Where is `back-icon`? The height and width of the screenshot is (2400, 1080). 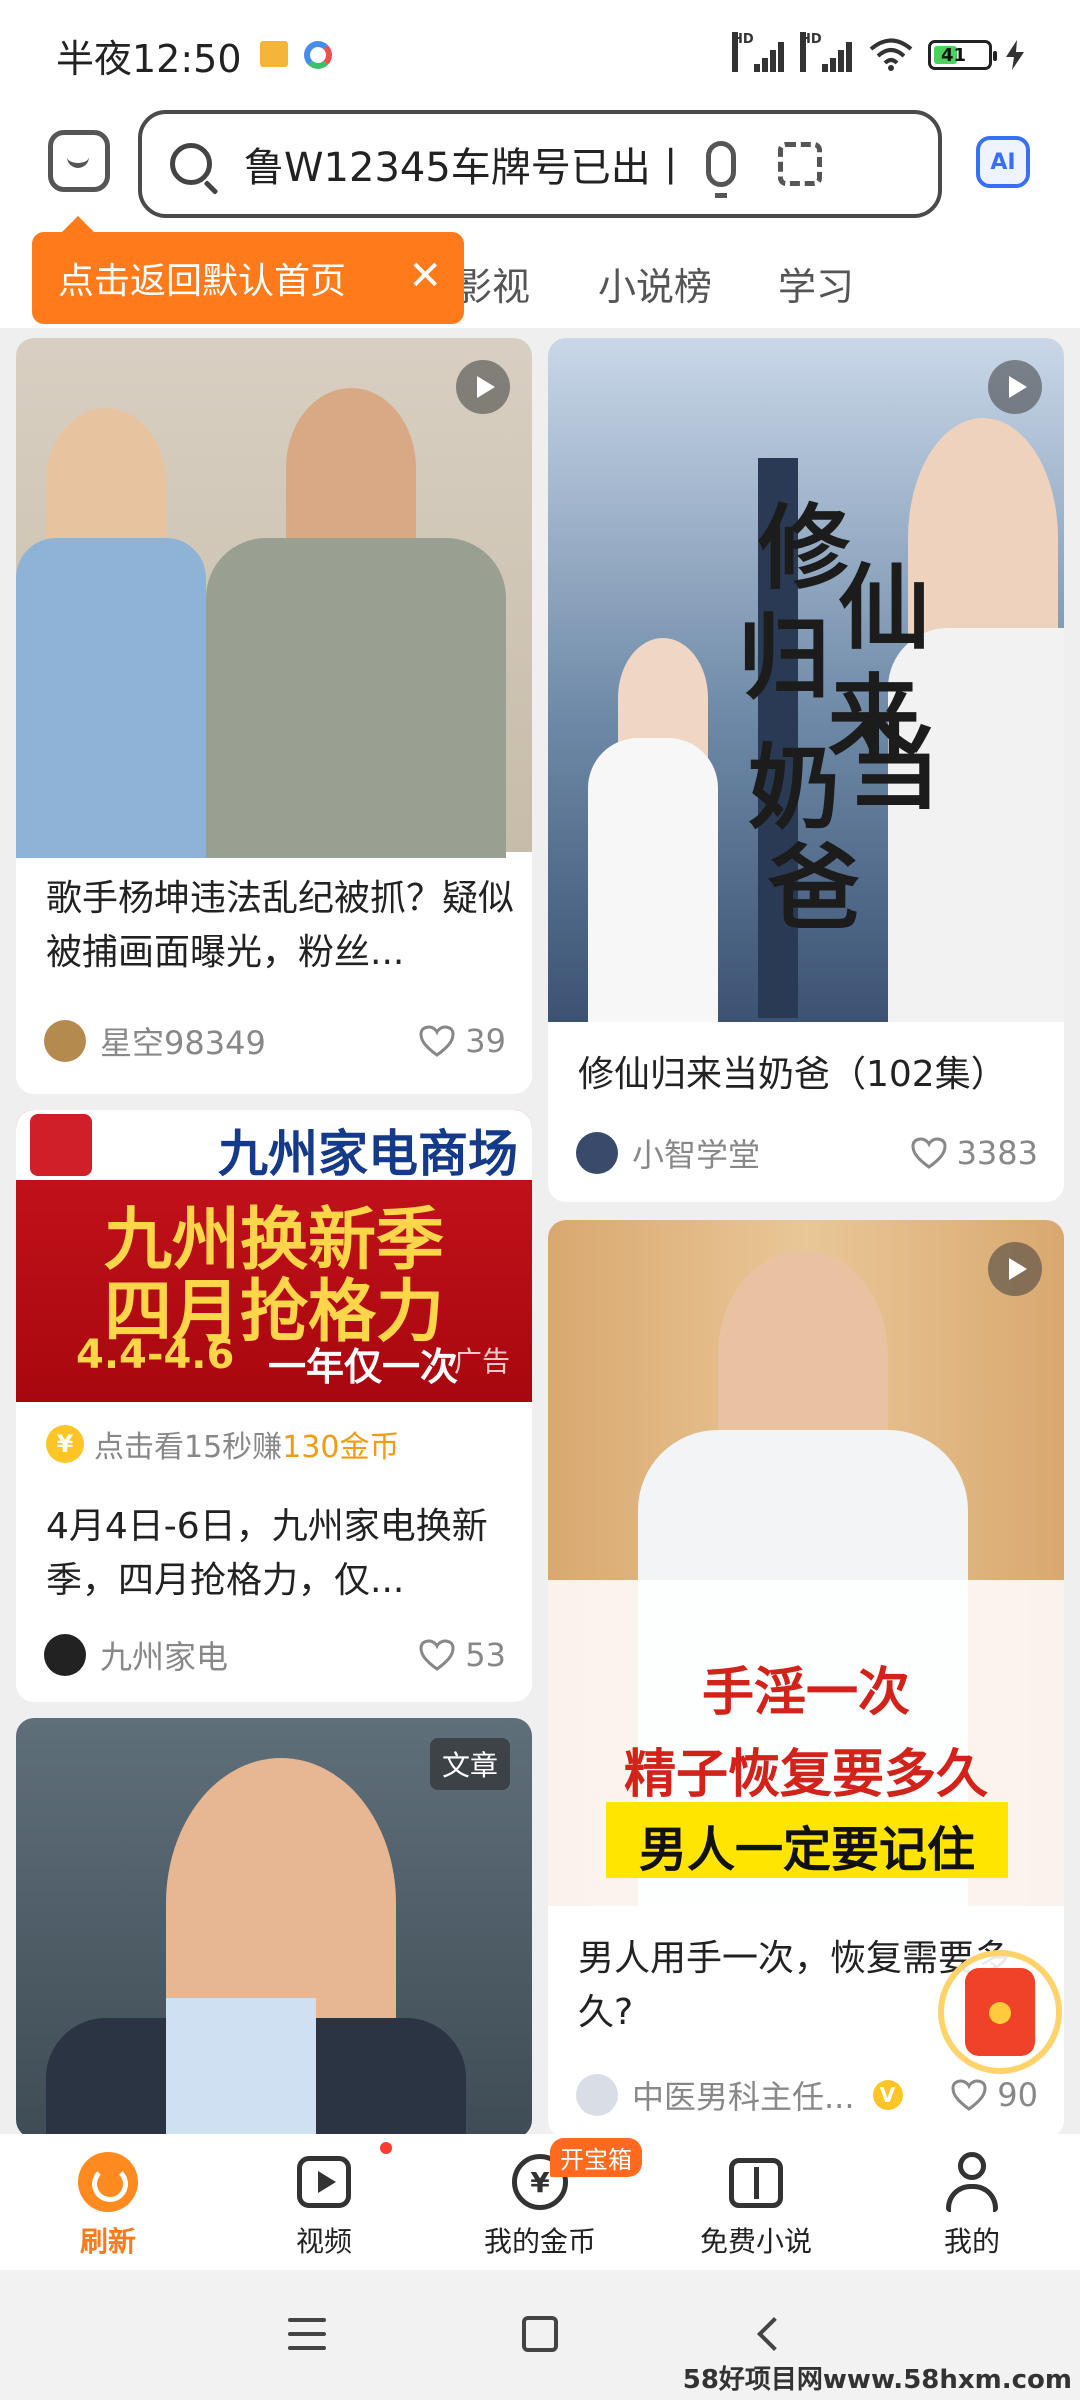 back-icon is located at coordinates (774, 2334).